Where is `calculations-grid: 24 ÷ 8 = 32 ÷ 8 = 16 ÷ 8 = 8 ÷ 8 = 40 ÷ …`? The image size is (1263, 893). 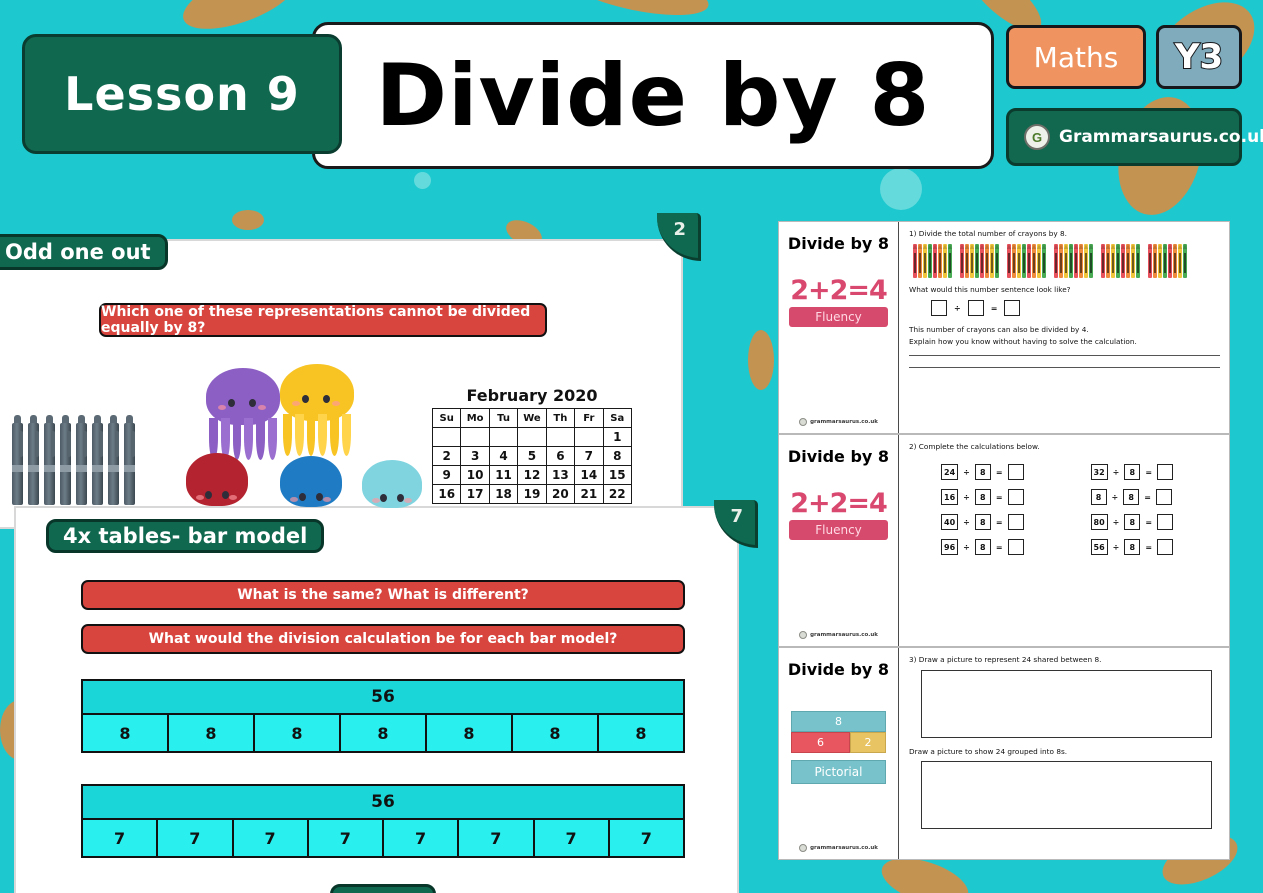
calculations-grid: 24 ÷ 8 = 32 ÷ 8 = 16 ÷ 8 = 8 ÷ 8 = 40 ÷ … is located at coordinates (1073, 509).